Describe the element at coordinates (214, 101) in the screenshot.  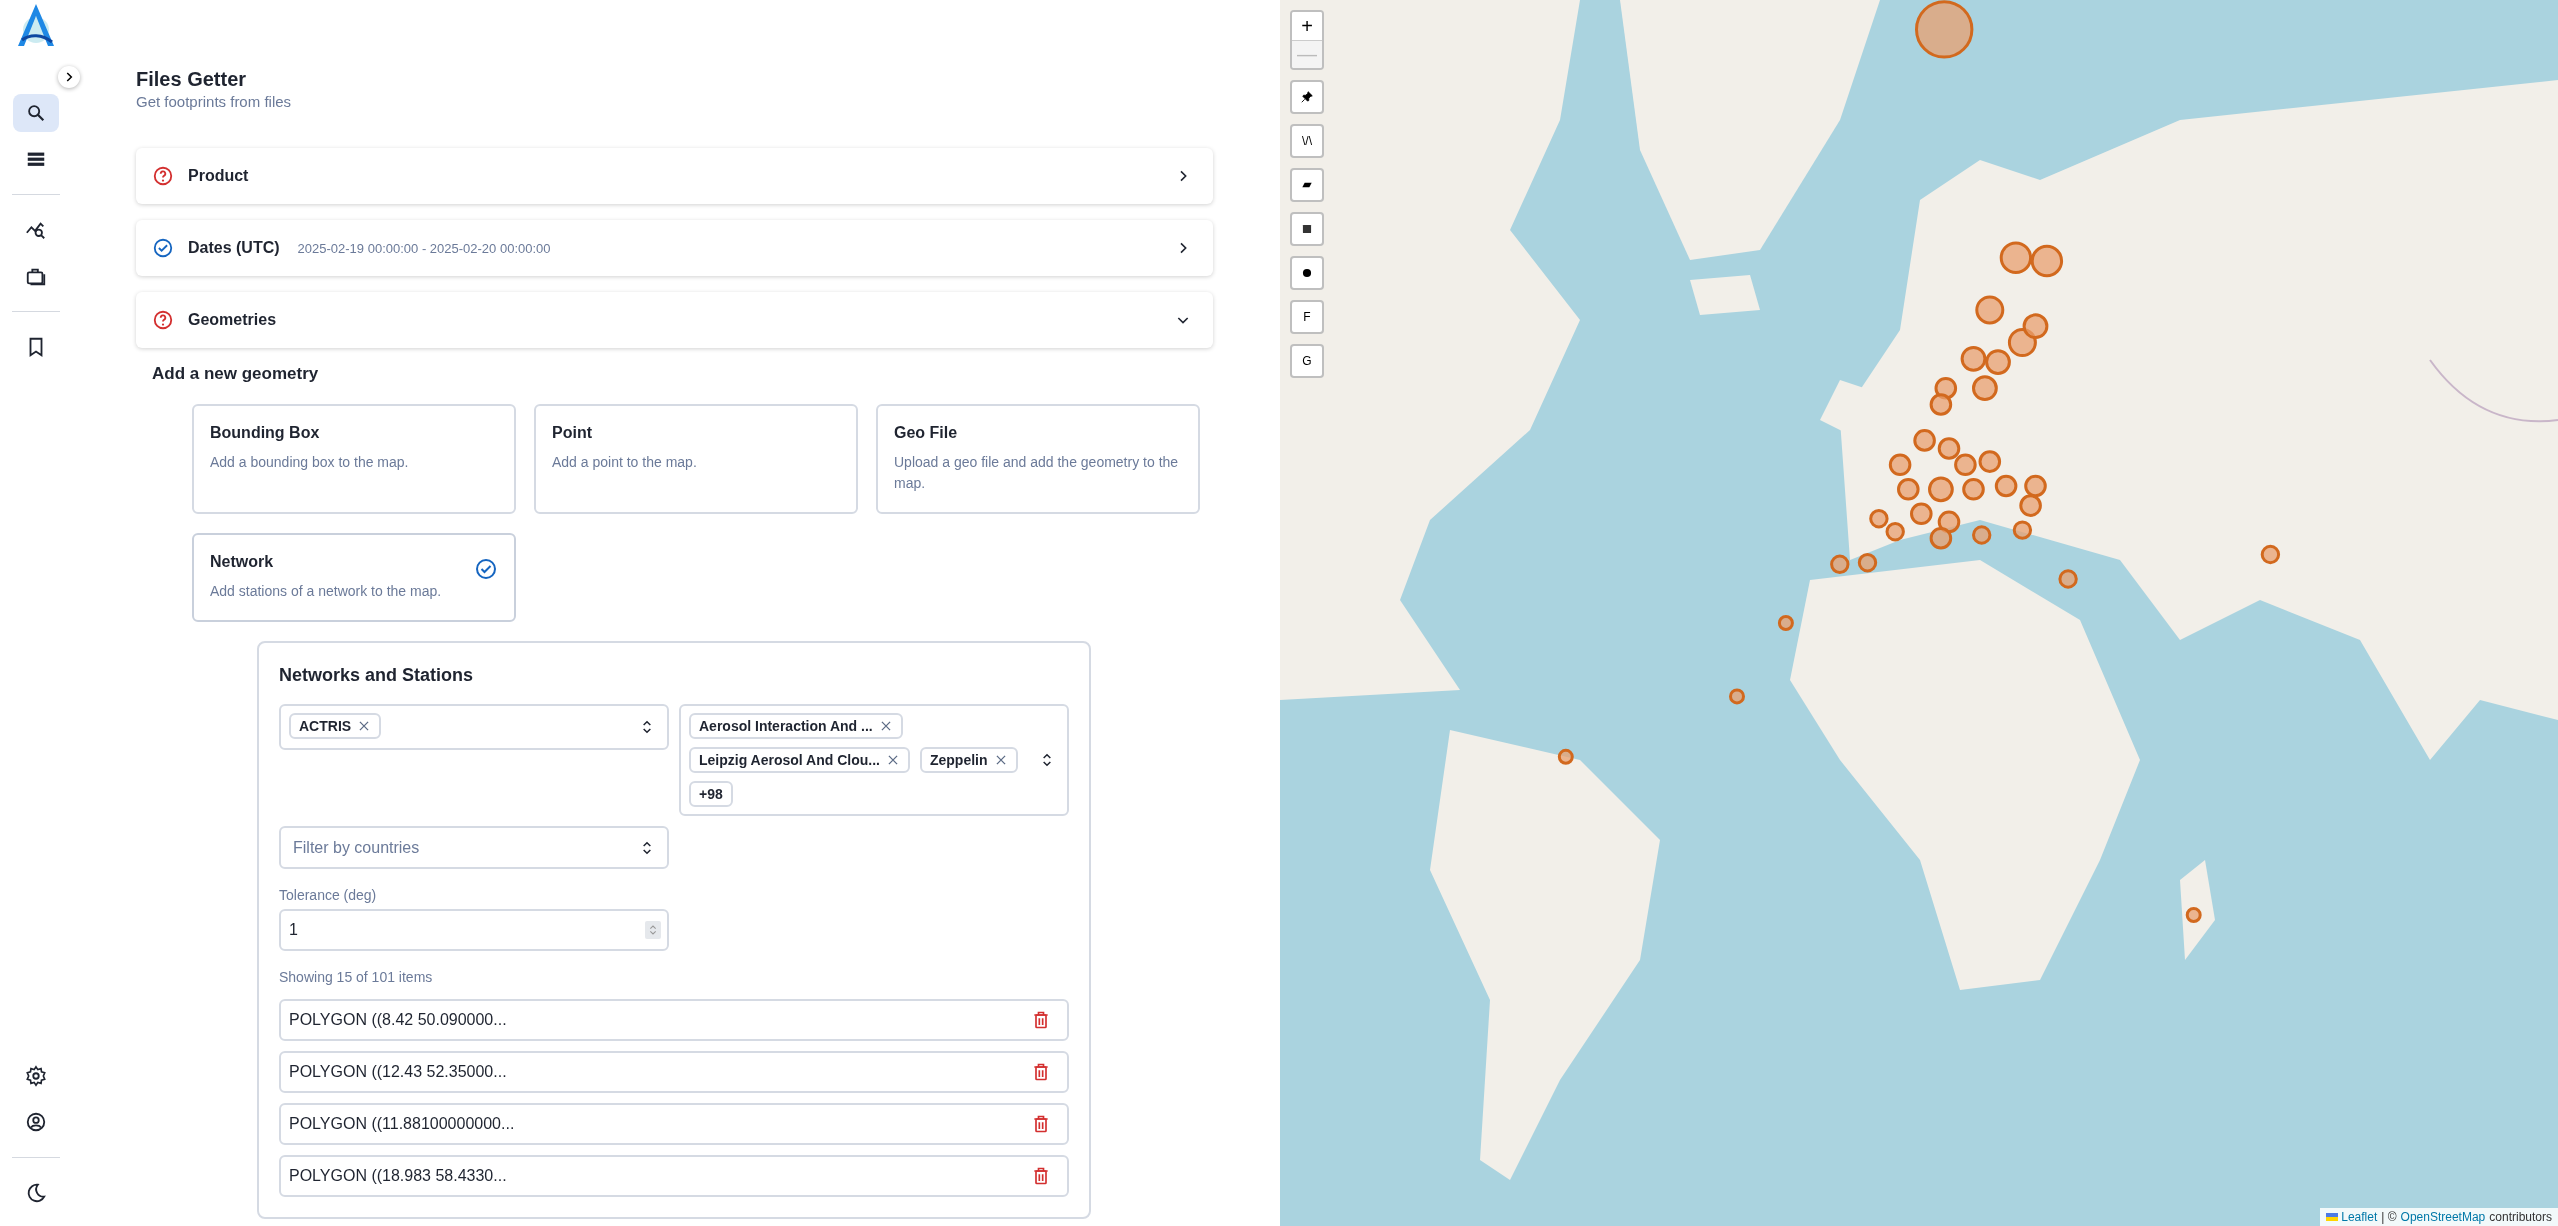
I see `page-subtitle: Get footprints from files` at that location.